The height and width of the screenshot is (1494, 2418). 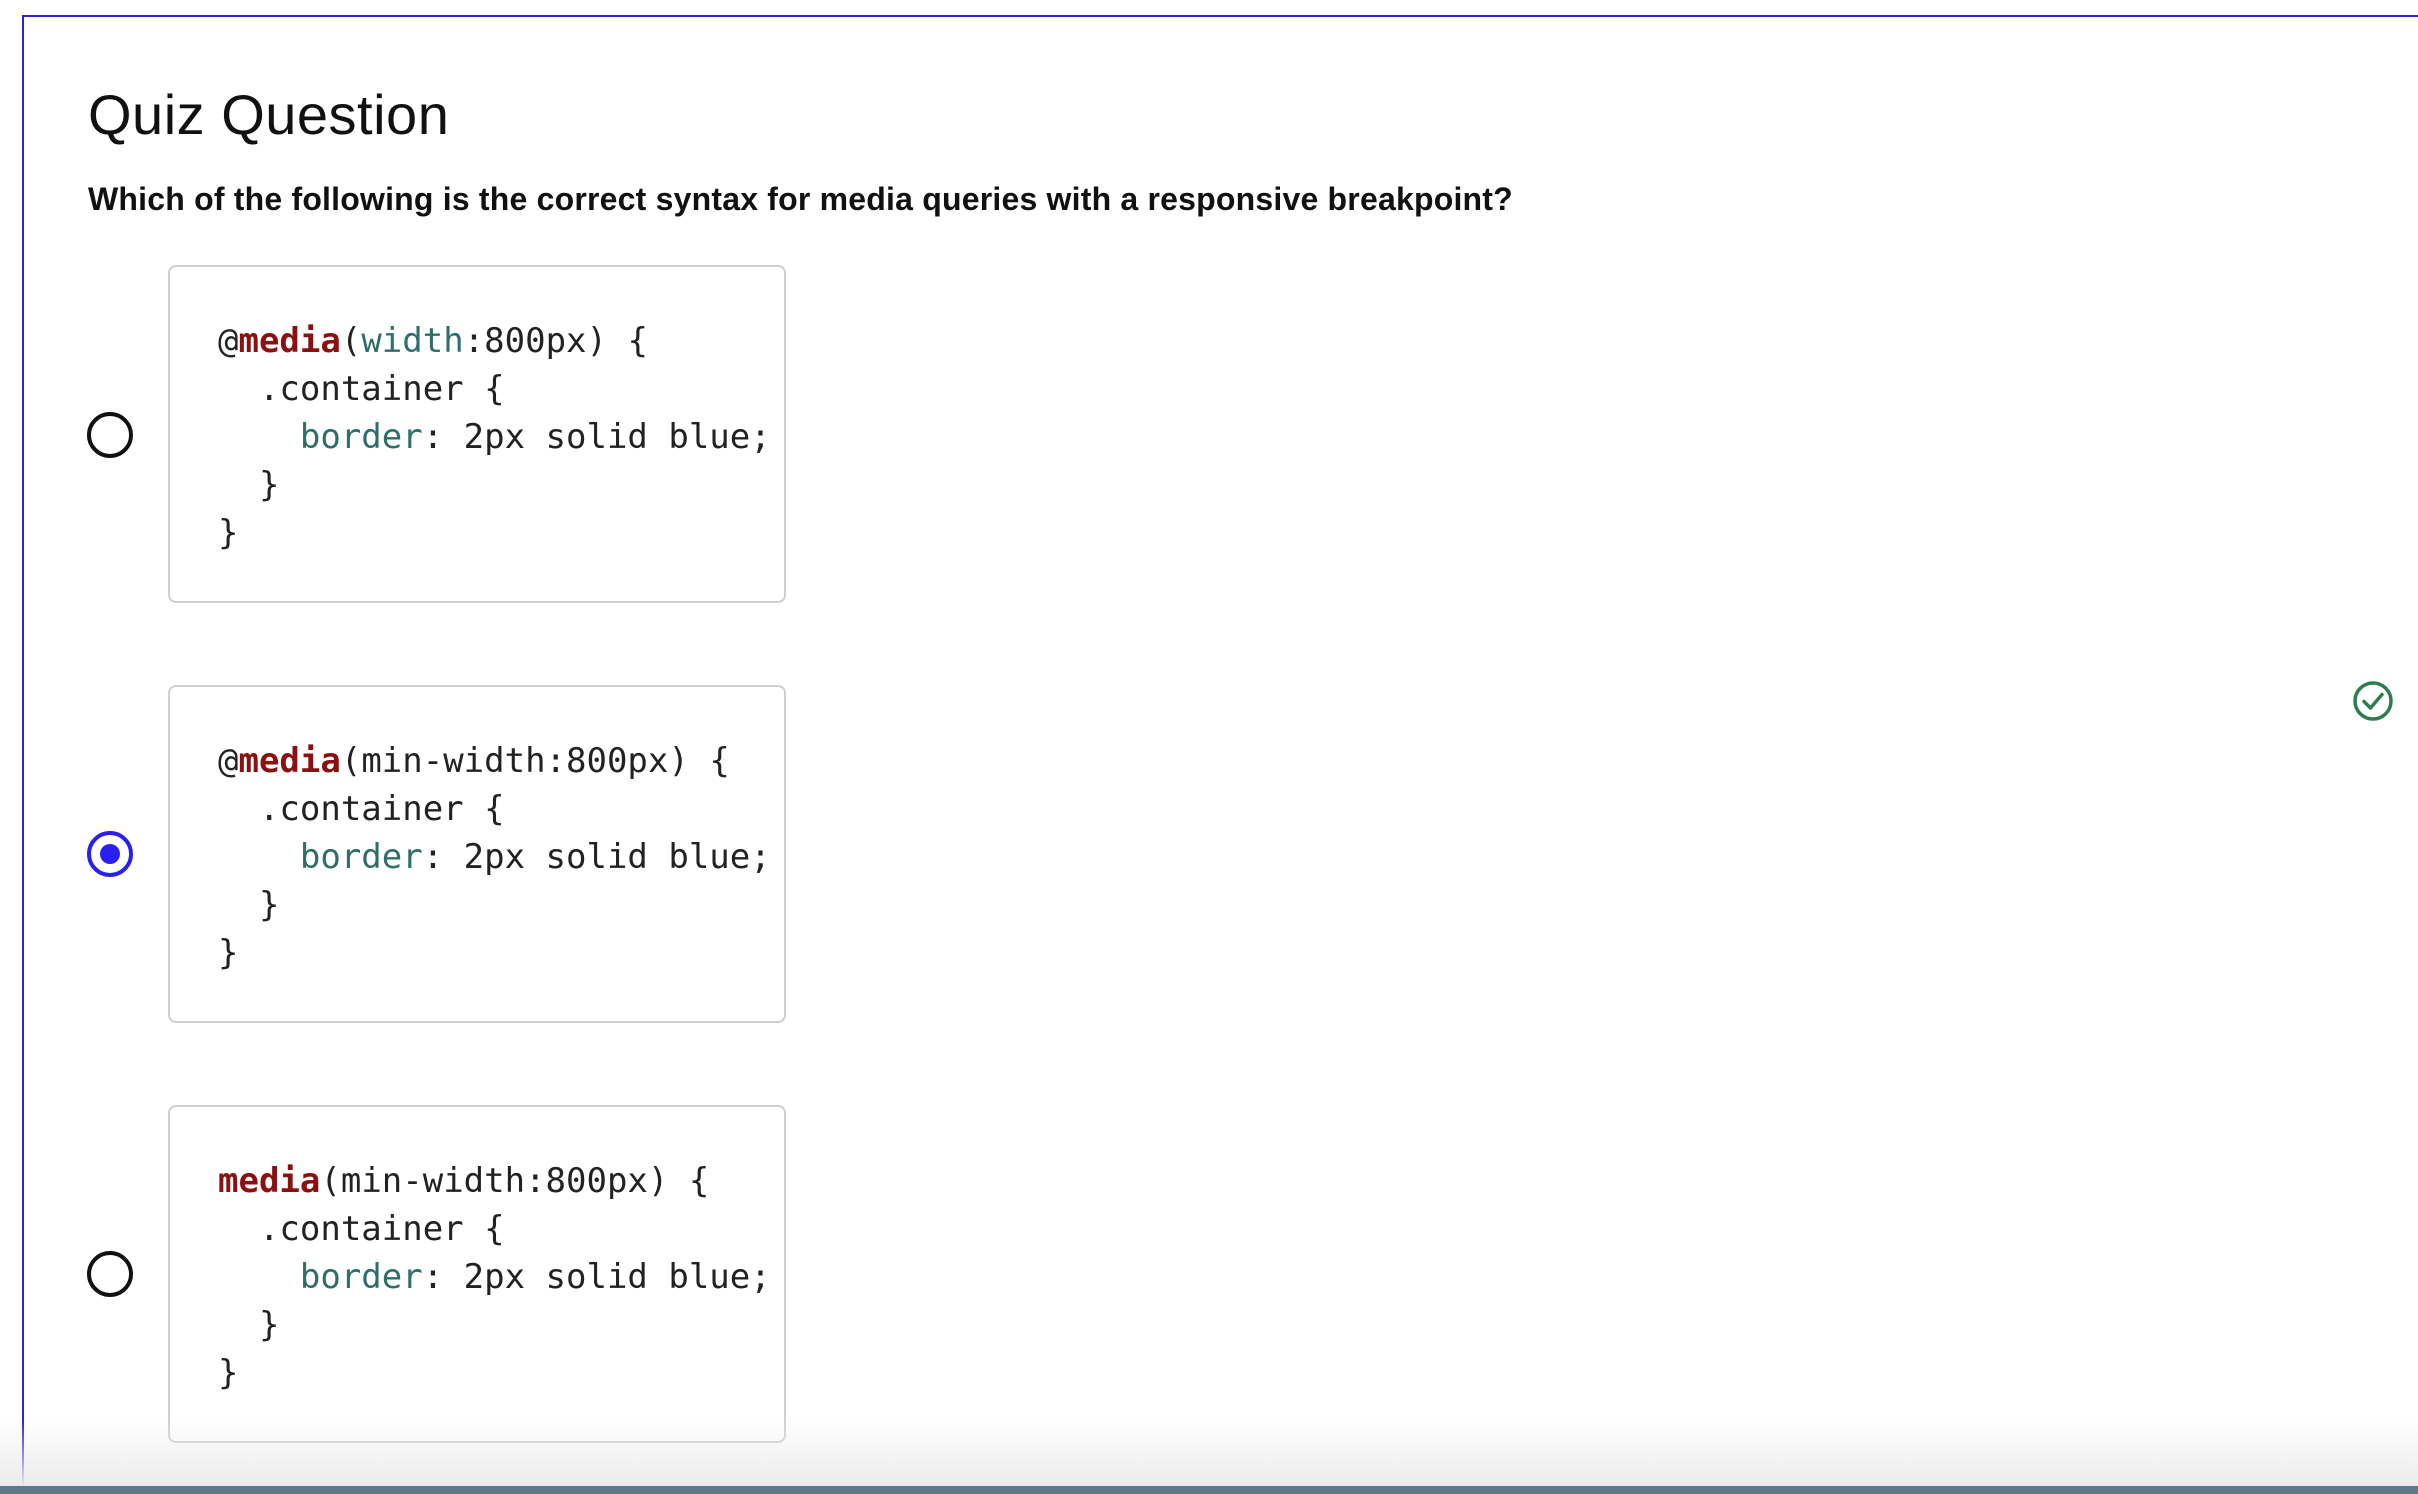 I want to click on check-circle-icon, so click(x=2373, y=701).